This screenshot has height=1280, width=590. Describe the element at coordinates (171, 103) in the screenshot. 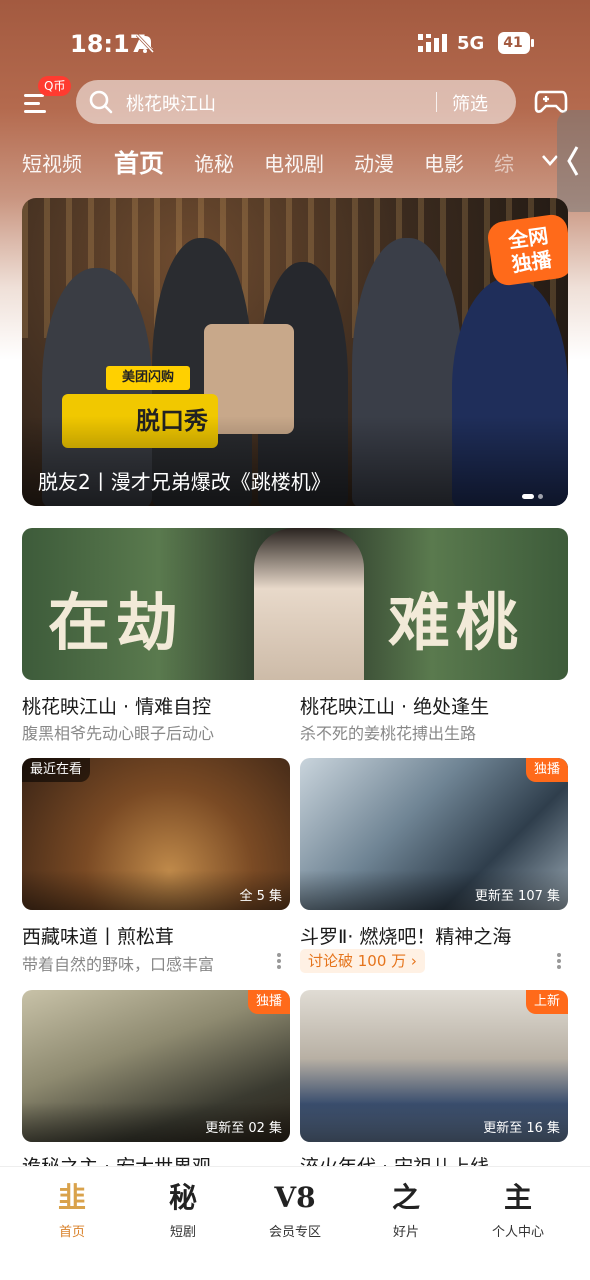

I see `search-input: 桃花映江山` at that location.